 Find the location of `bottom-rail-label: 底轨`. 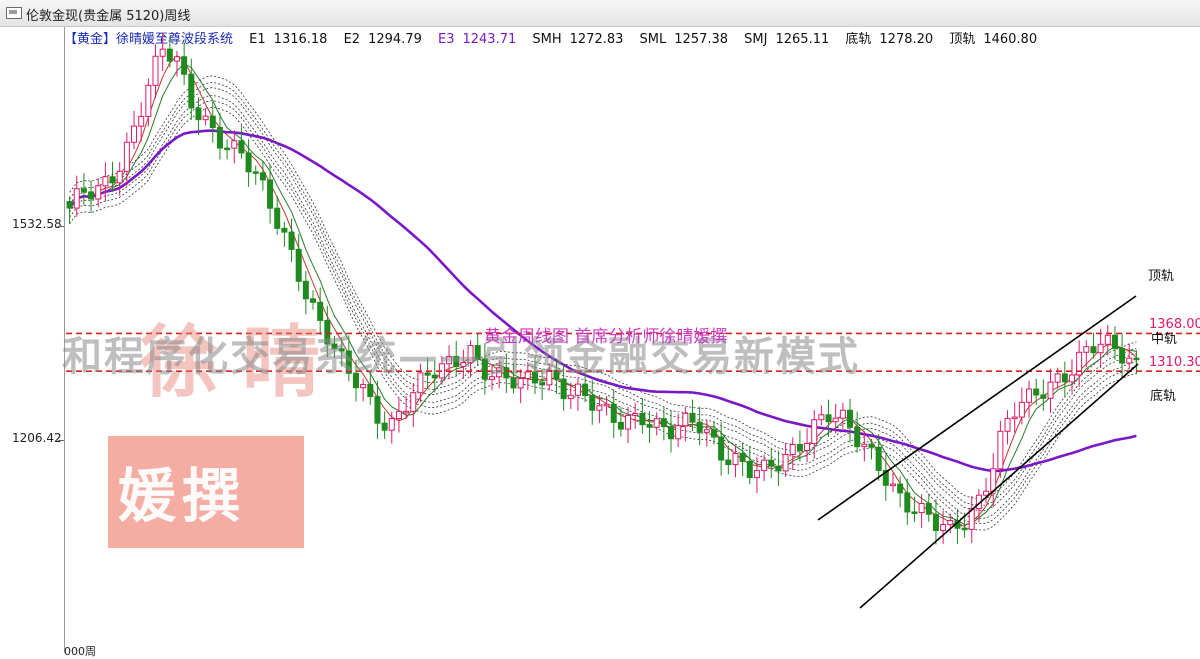

bottom-rail-label: 底轨 is located at coordinates (1163, 396).